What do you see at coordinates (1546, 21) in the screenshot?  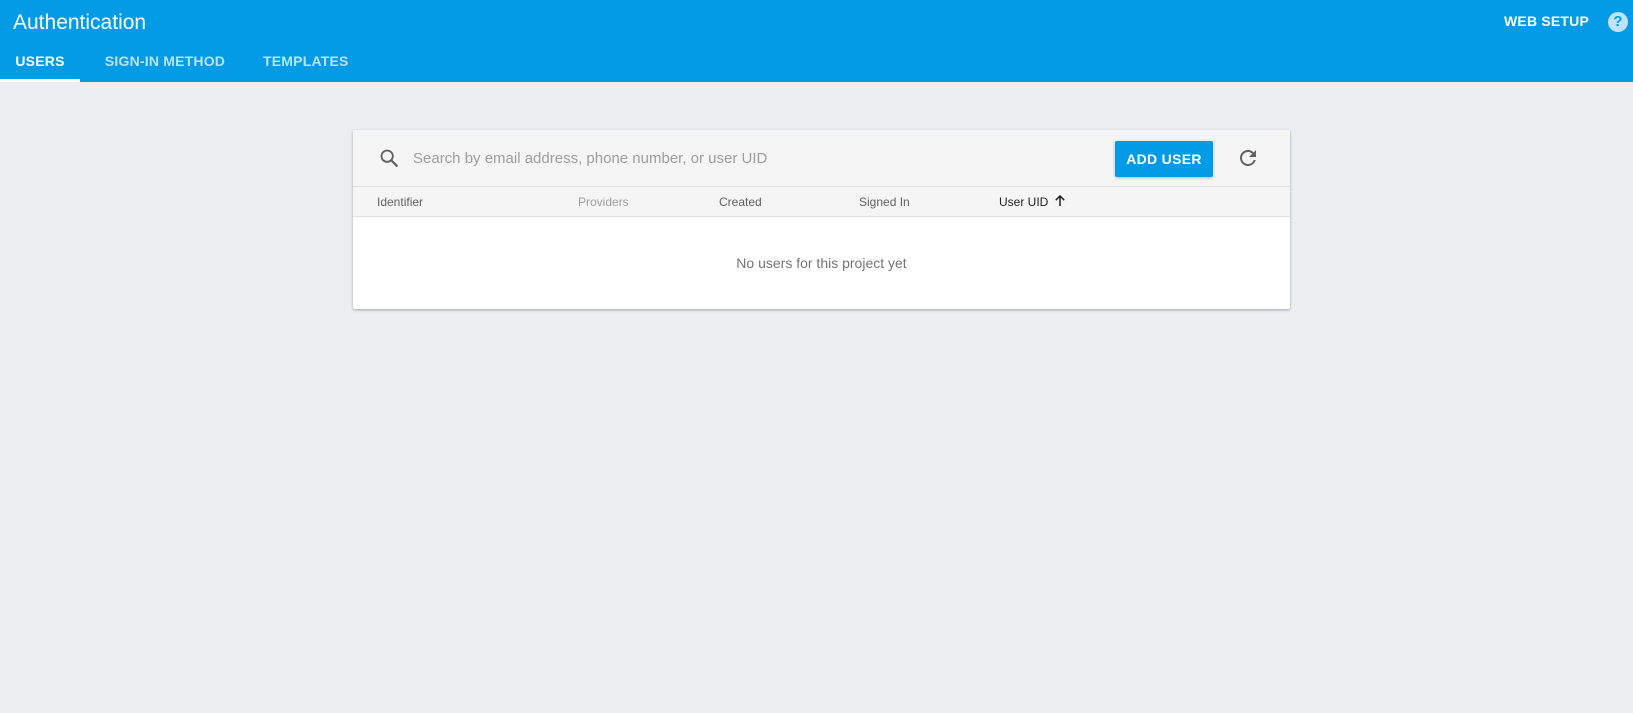 I see `web-setup-button: WEB SETUP` at bounding box center [1546, 21].